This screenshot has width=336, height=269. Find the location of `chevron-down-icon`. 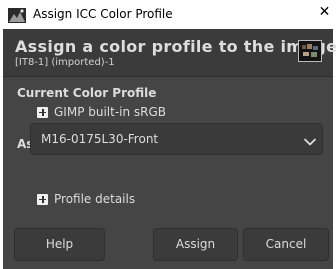

chevron-down-icon is located at coordinates (310, 139).